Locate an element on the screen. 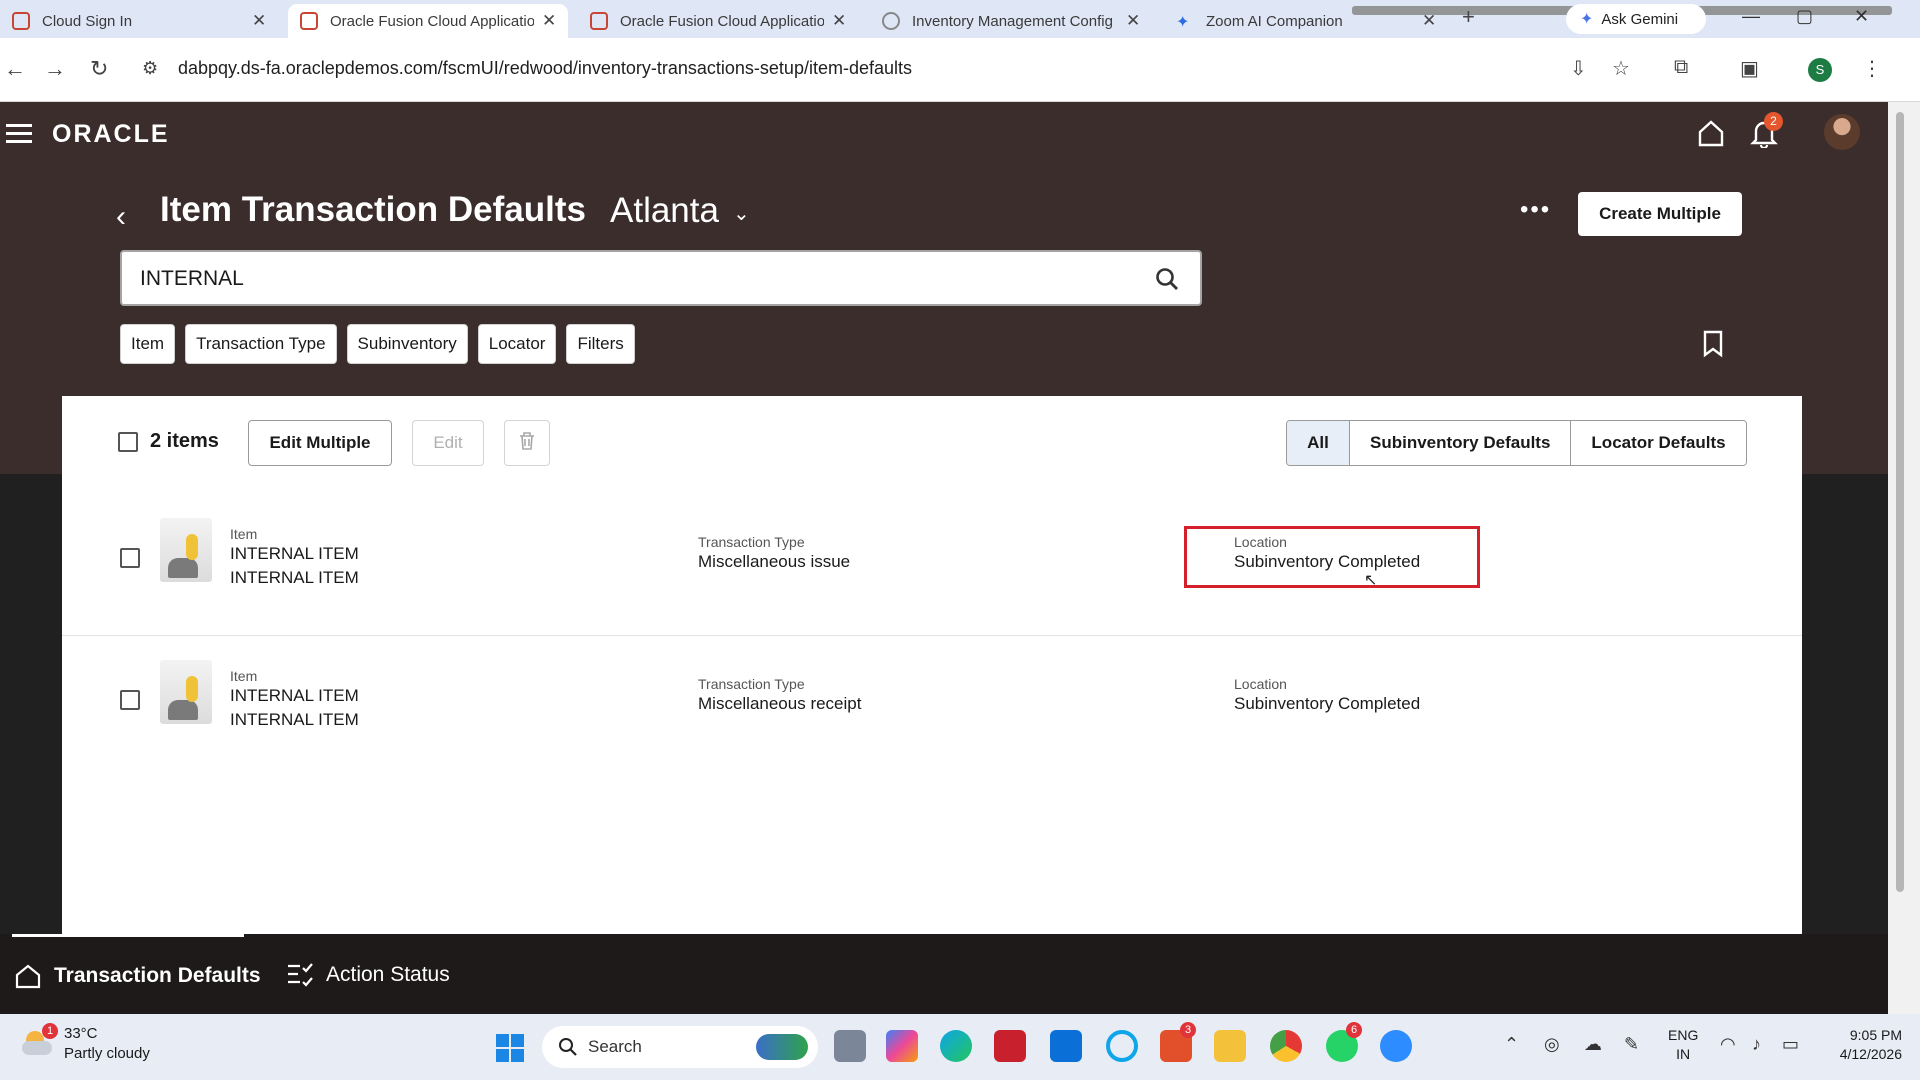  segment-locator-defaults: Locator Defaults is located at coordinates (1658, 443).